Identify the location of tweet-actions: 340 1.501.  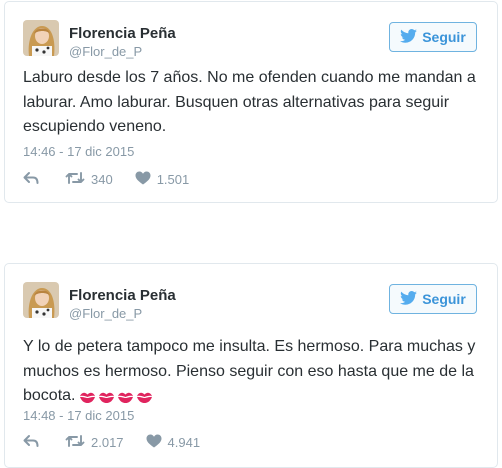
(106, 179).